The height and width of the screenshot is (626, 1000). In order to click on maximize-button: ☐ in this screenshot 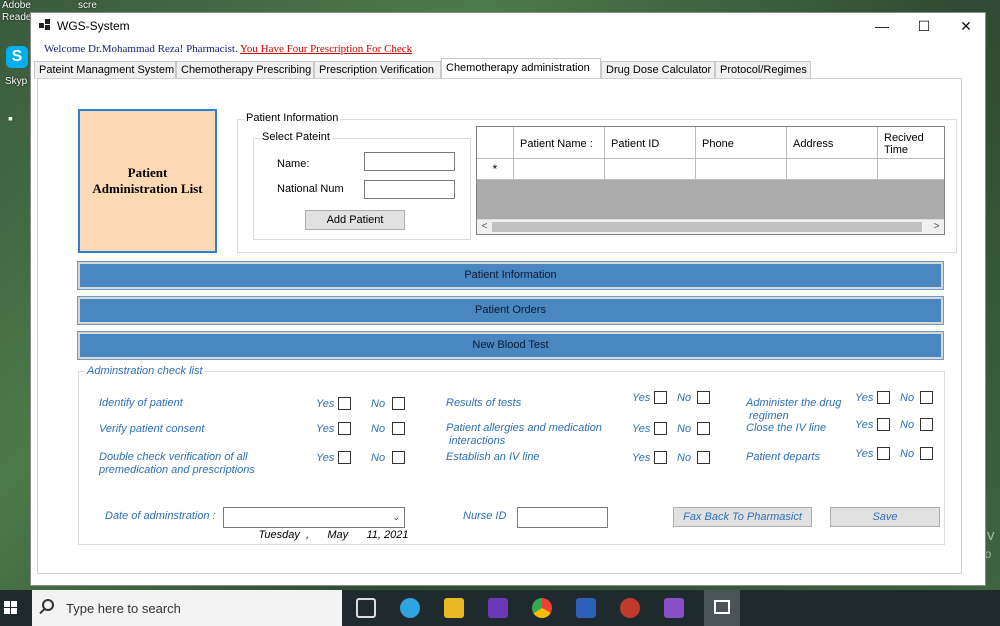, I will do `click(924, 26)`.